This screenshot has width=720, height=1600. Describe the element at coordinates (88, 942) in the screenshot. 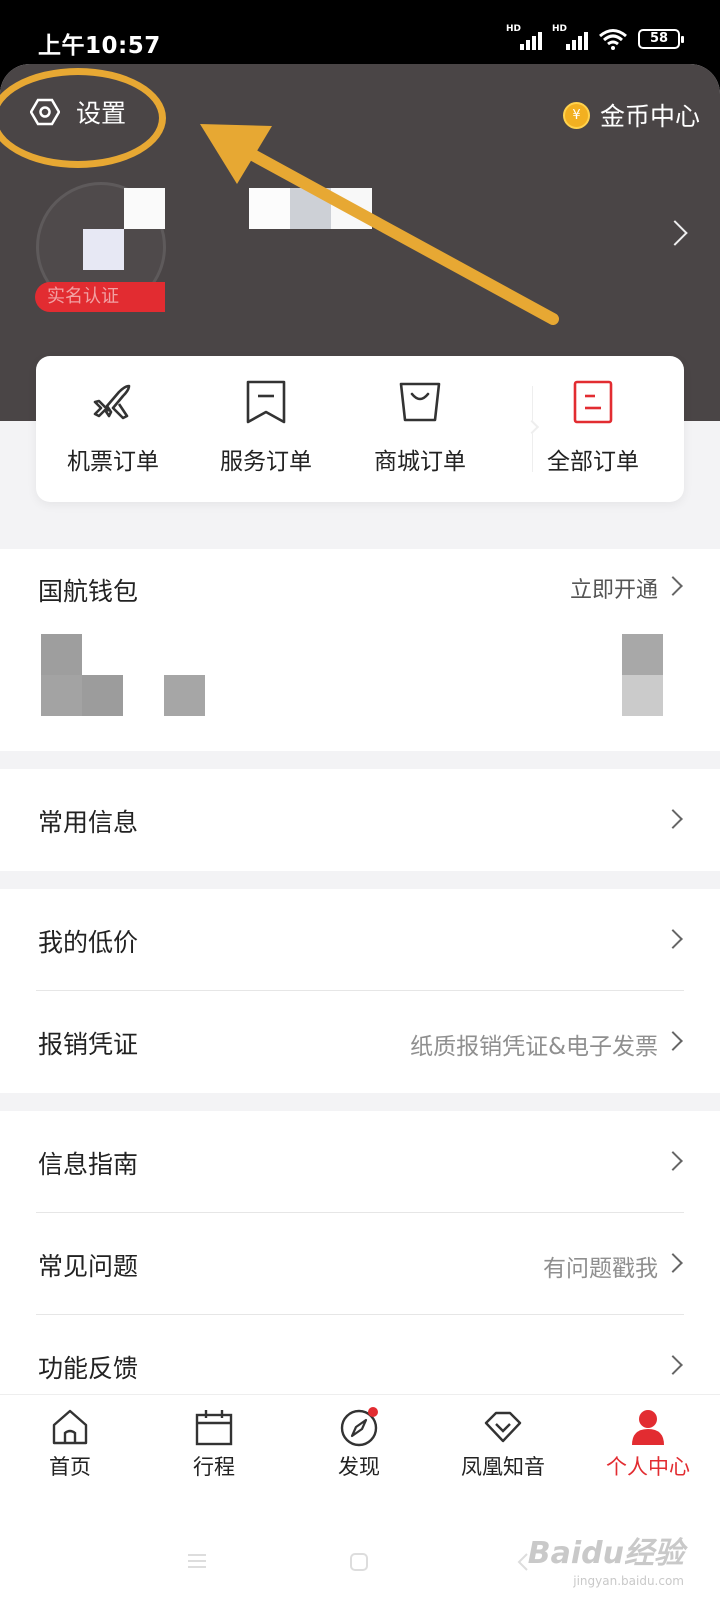

I see `menu-row-title: 我的低价` at that location.